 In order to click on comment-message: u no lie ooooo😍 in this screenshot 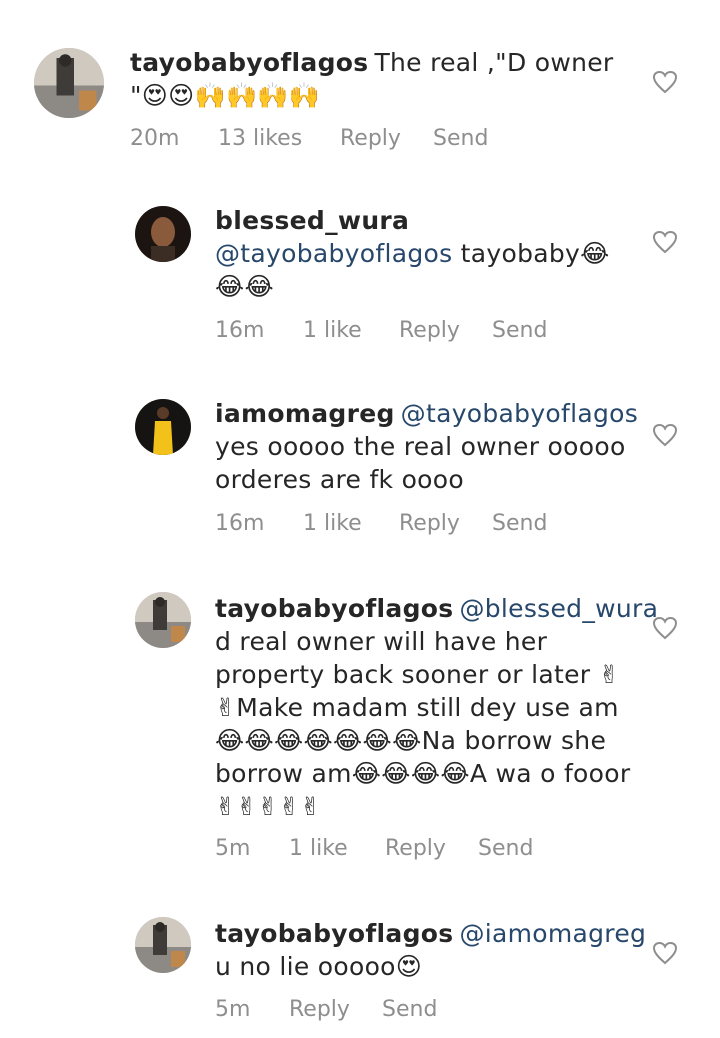, I will do `click(319, 966)`.